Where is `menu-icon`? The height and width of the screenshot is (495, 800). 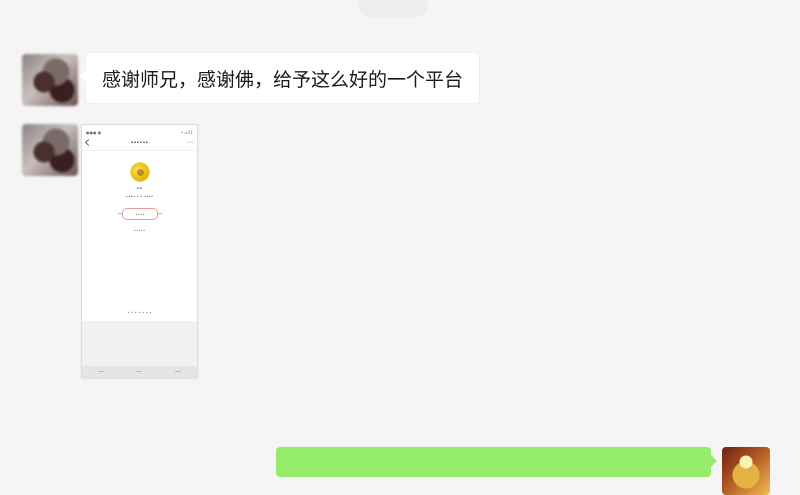 menu-icon is located at coordinates (101, 371).